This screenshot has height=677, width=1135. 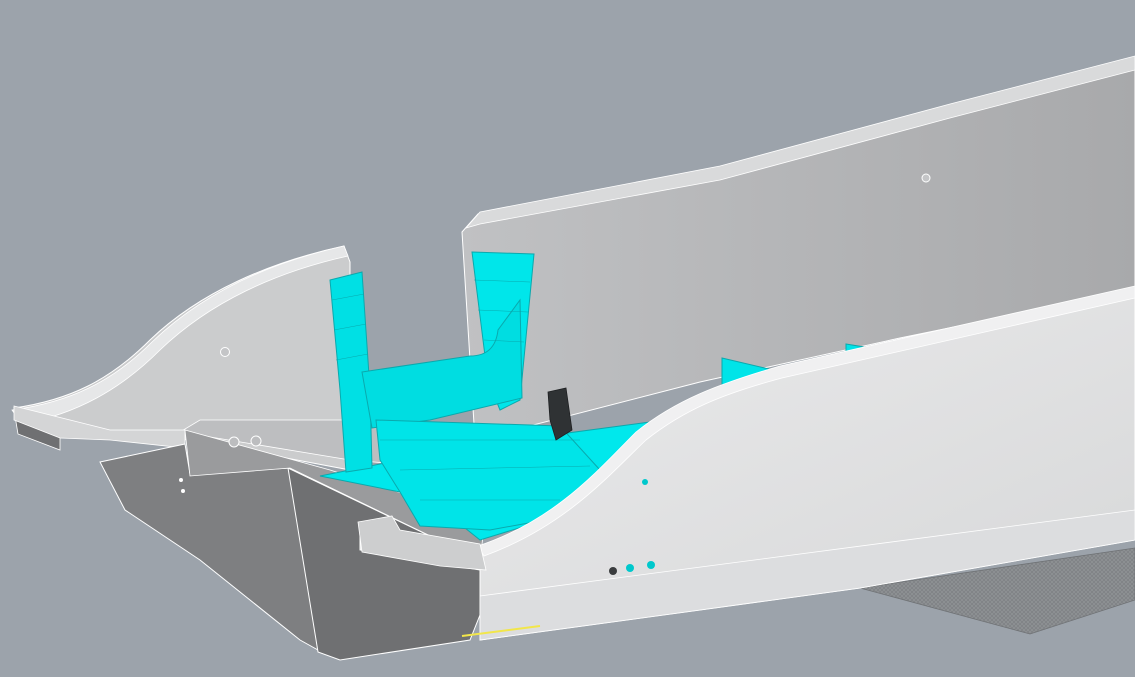 I want to click on end-panel-left, so click(x=209, y=547).